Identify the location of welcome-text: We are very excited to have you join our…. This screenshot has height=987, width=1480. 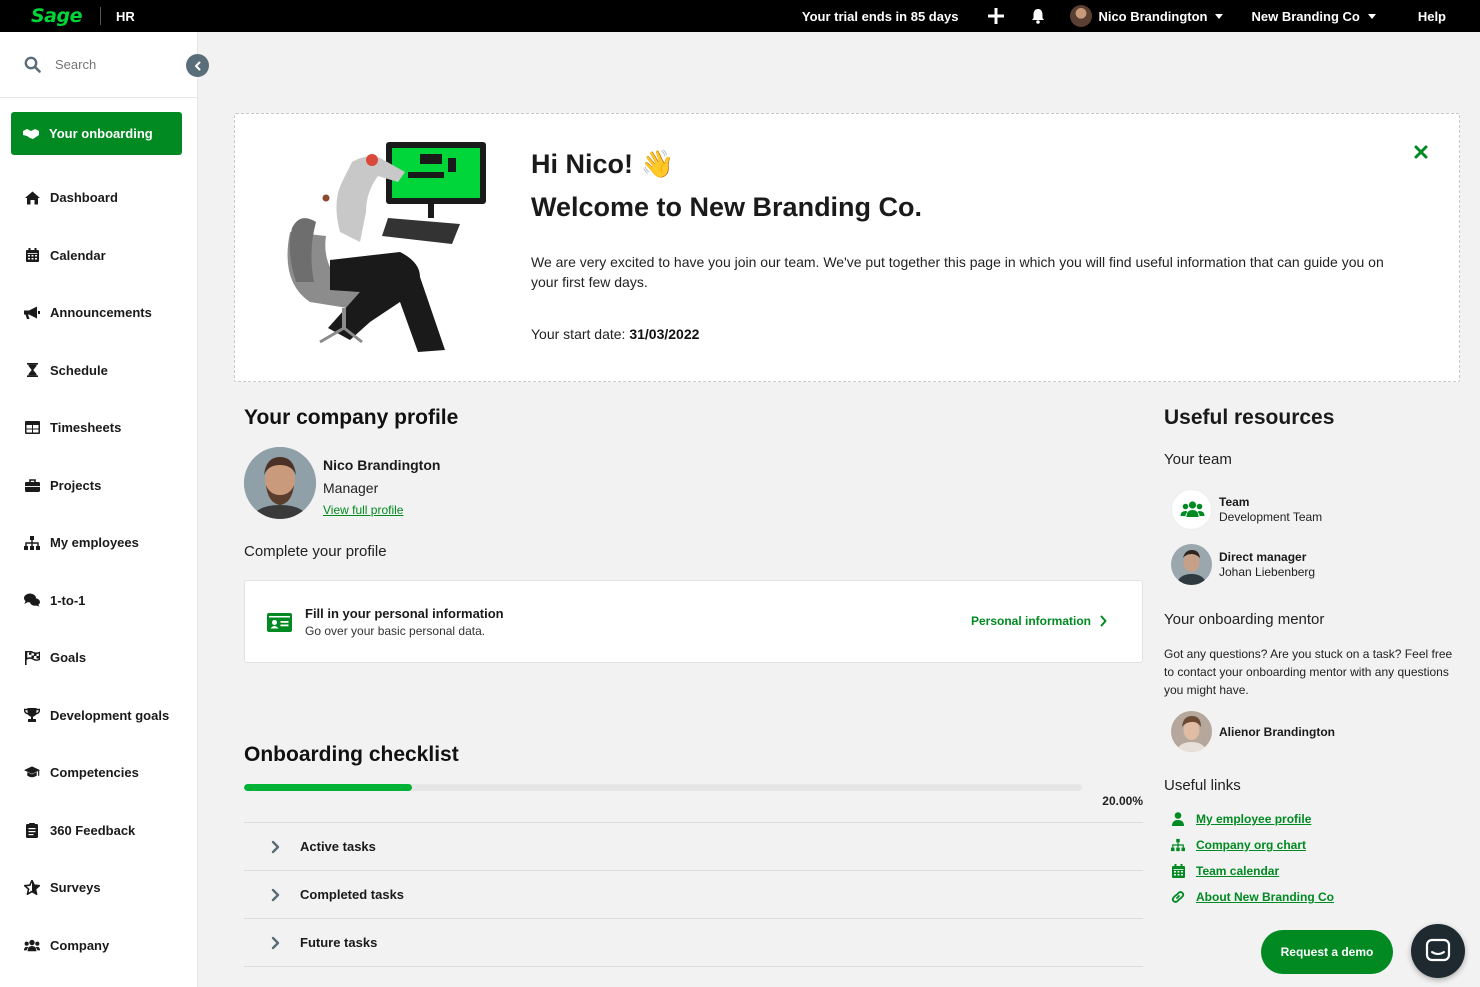
(957, 272).